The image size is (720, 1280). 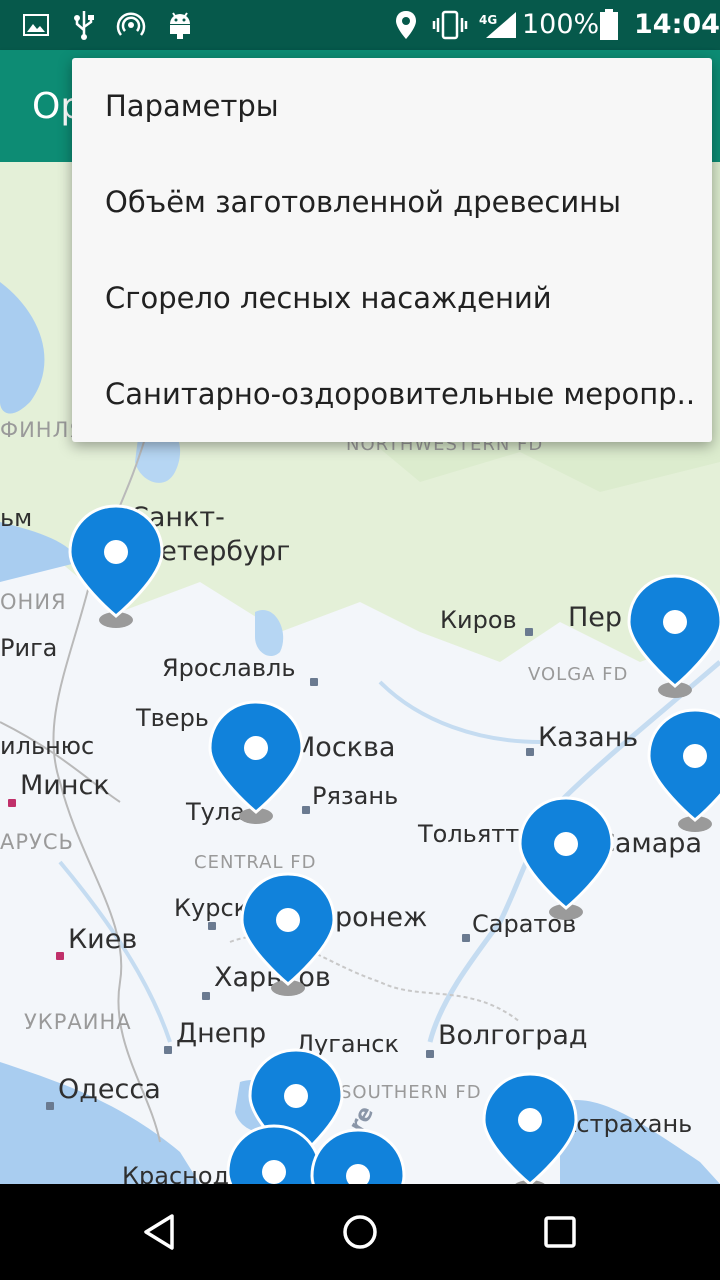 What do you see at coordinates (36, 25) in the screenshot?
I see `image-icon` at bounding box center [36, 25].